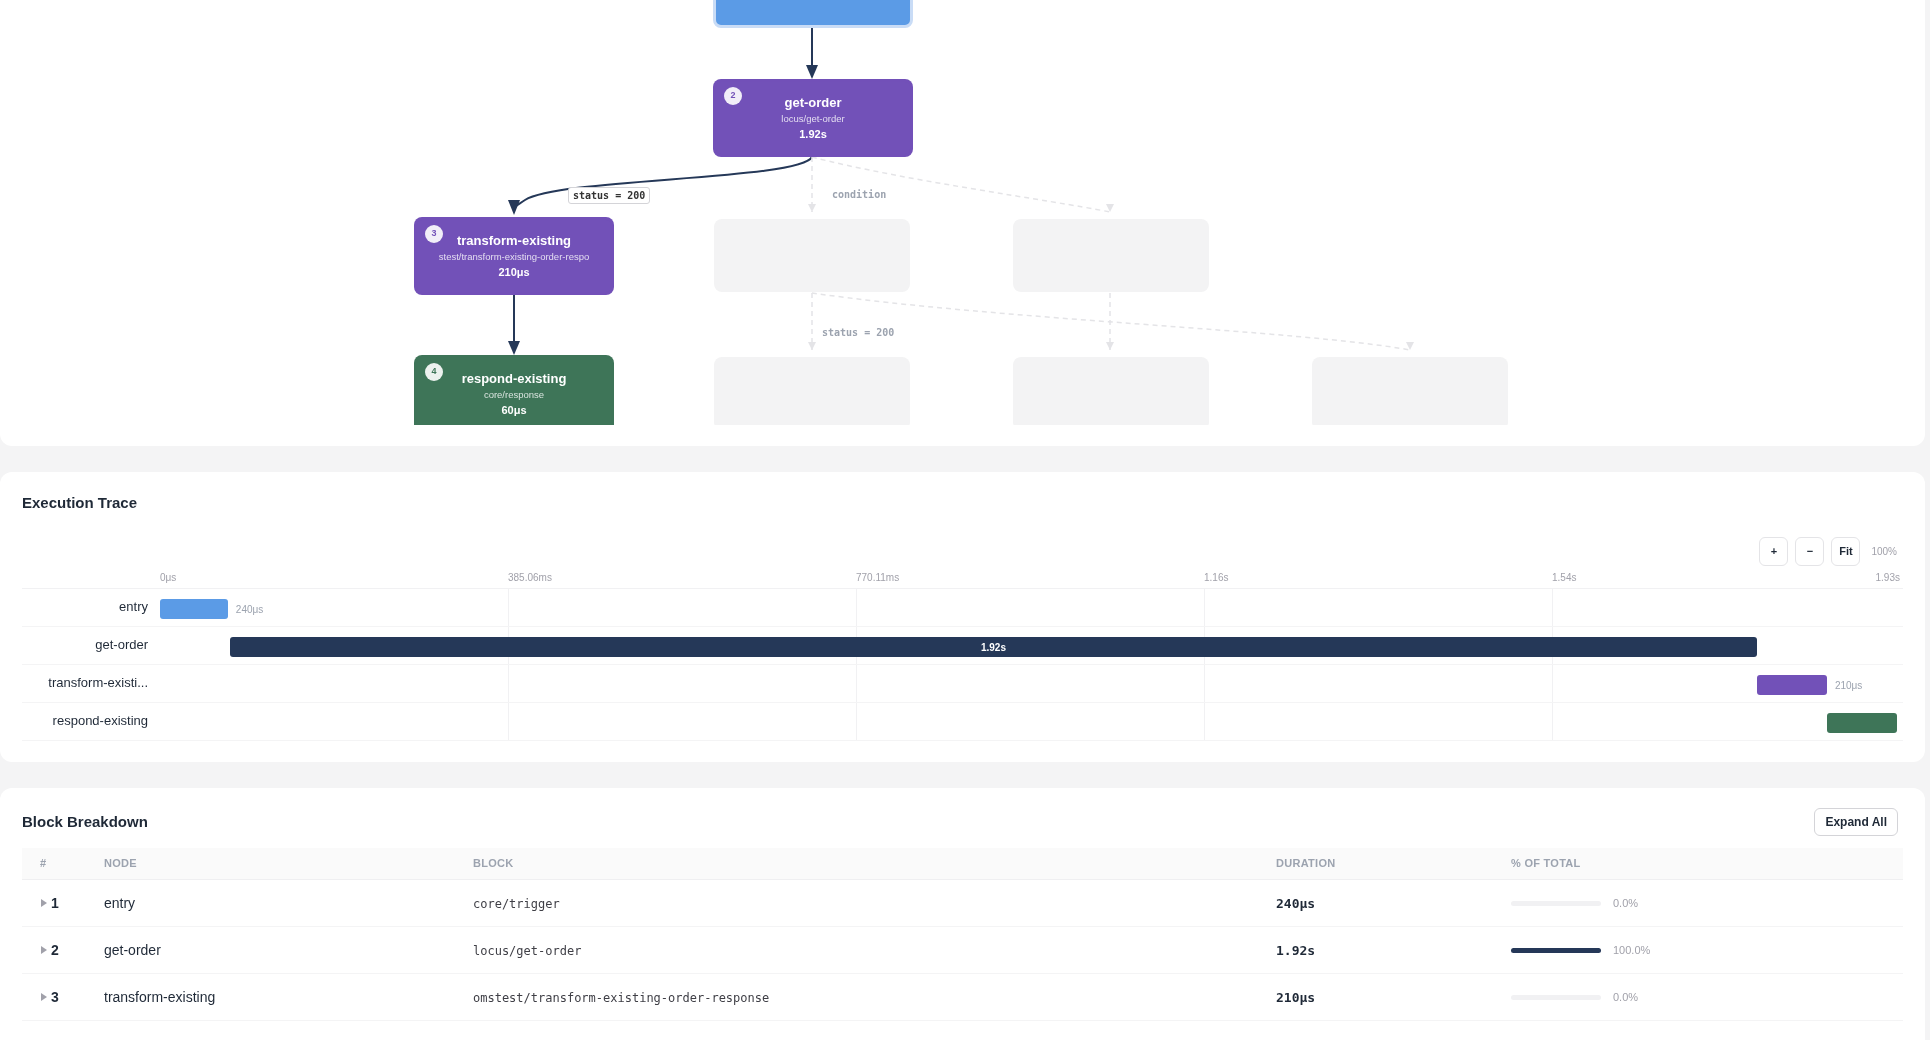 The height and width of the screenshot is (1040, 1930). I want to click on axis-tick-label: 1.54s, so click(1564, 577).